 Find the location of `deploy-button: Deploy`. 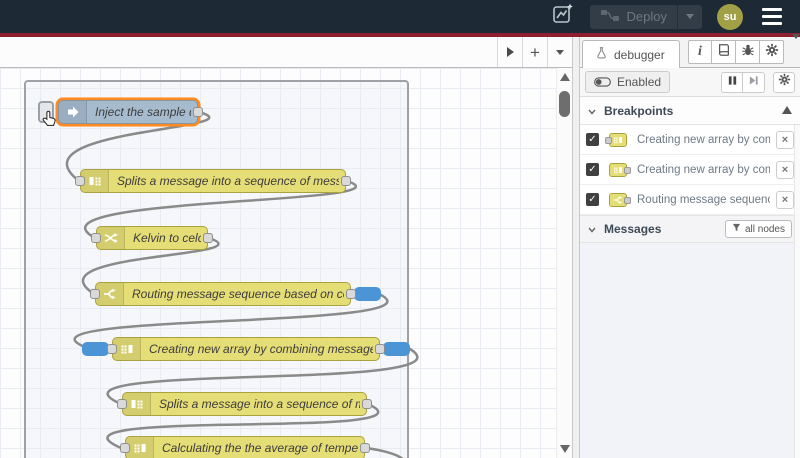

deploy-button: Deploy is located at coordinates (633, 17).